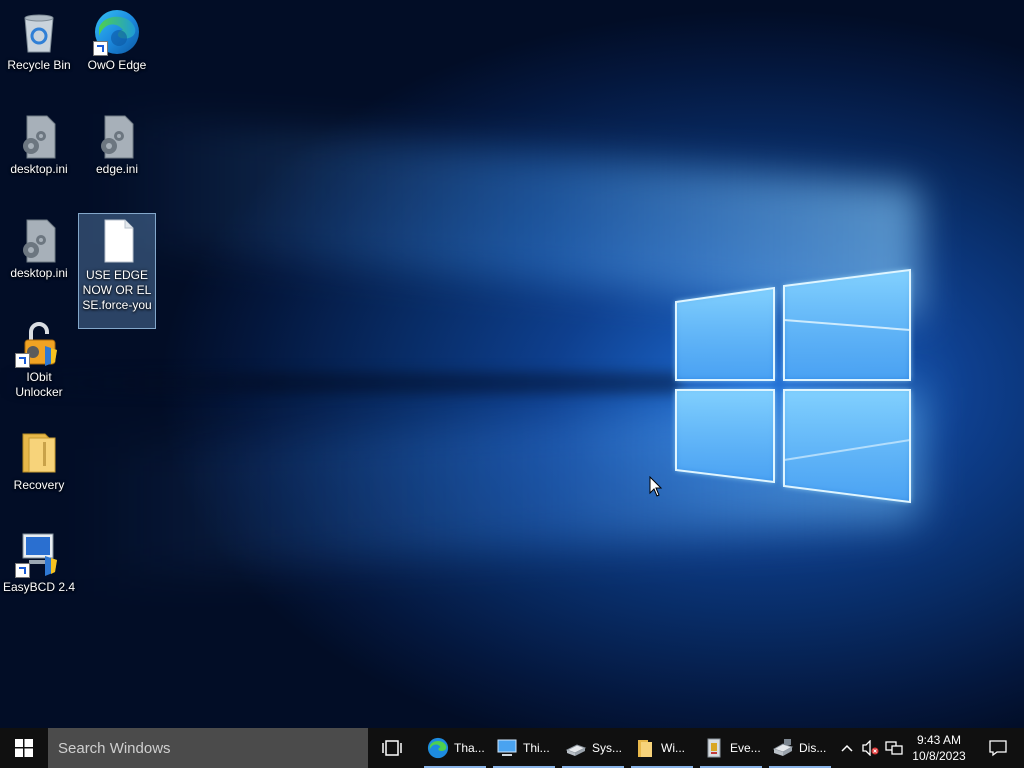  I want to click on show-hidden-icons-button, so click(847, 748).